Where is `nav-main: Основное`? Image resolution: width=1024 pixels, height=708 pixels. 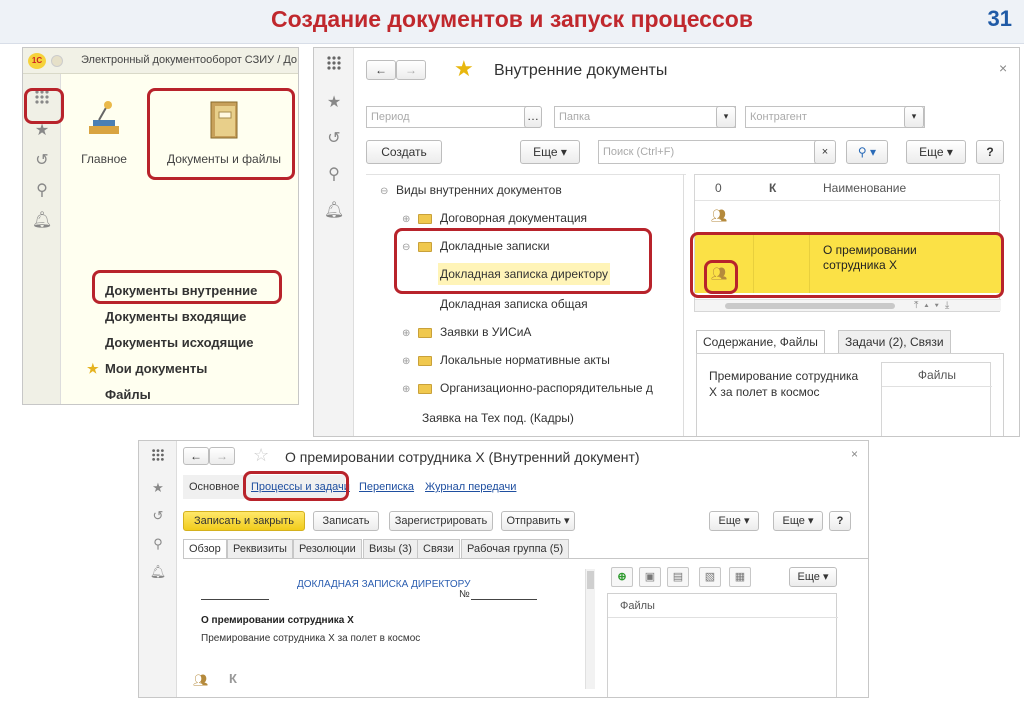 nav-main: Основное is located at coordinates (214, 487).